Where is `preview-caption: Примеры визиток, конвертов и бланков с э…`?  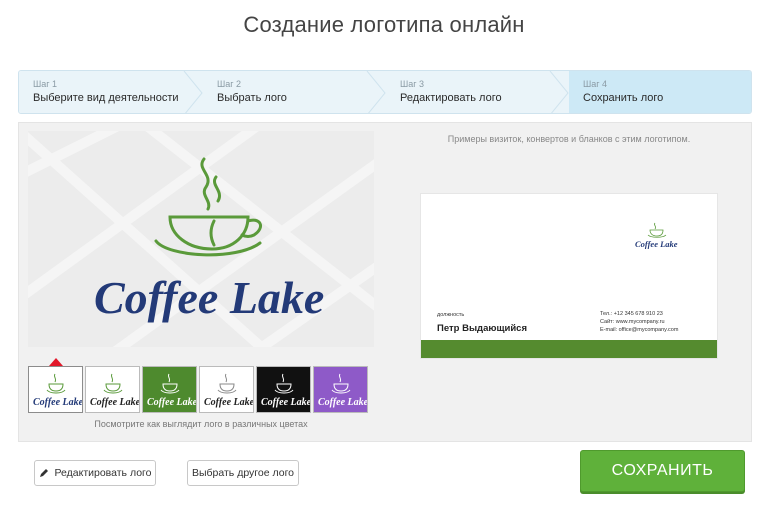
preview-caption: Примеры визиток, конвертов и бланков с э… is located at coordinates (569, 139).